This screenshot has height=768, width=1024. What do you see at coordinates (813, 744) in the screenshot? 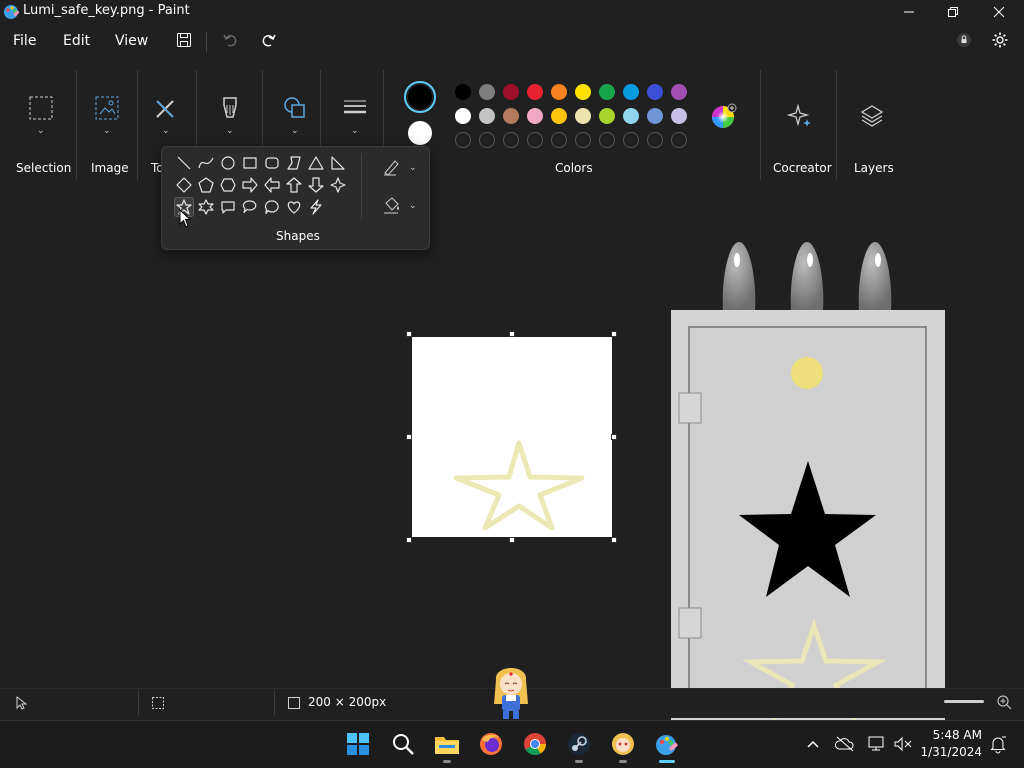
I see `show-hidden-icons-button` at bounding box center [813, 744].